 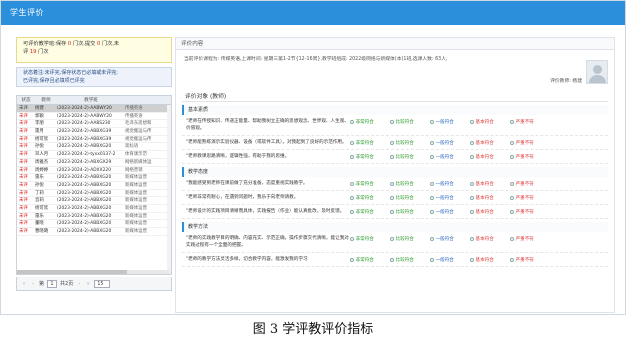 What do you see at coordinates (94, 186) in the screenshot?
I see `table-row: 未评 孙悦 (2023-2024-2)-ABBXG20 新媒体运营` at bounding box center [94, 186].